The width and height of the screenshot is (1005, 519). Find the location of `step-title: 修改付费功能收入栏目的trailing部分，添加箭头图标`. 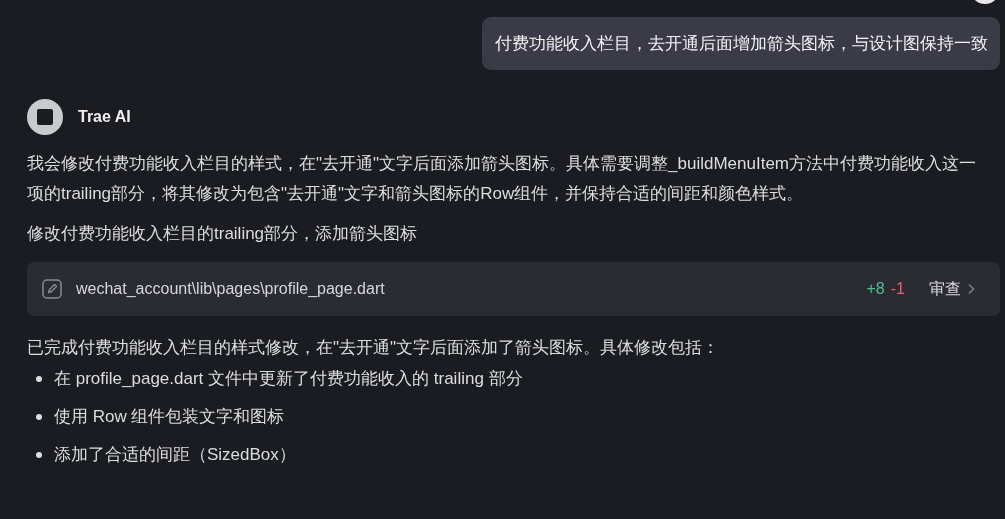

step-title: 修改付费功能收入栏目的trailing部分，添加箭头图标 is located at coordinates (223, 234).